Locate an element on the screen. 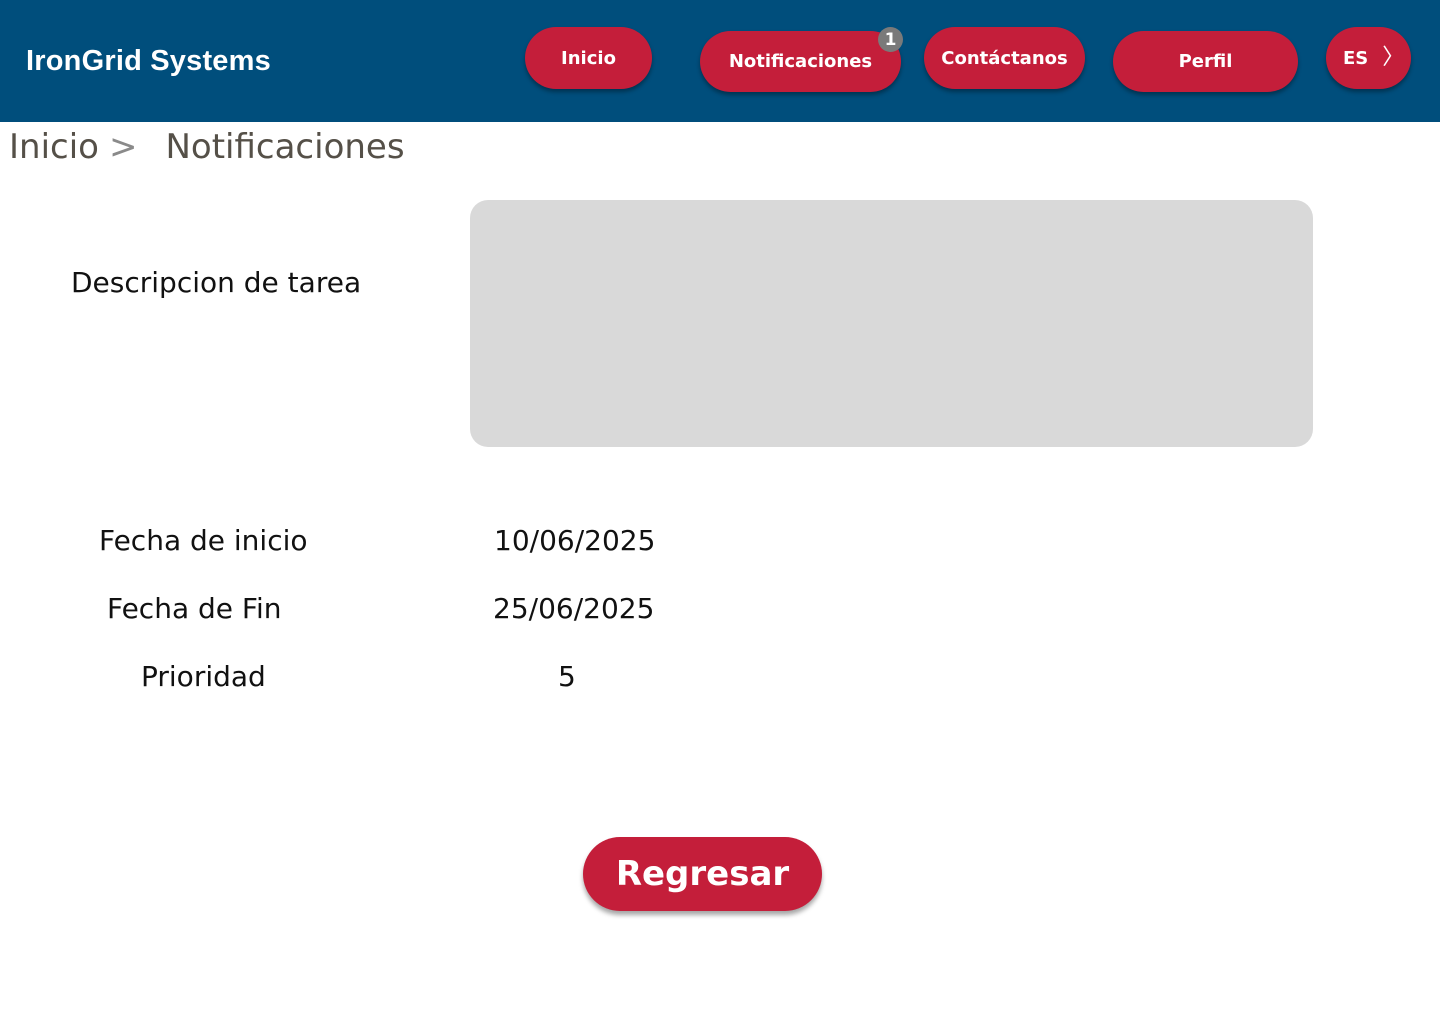  language-selector-button: ES 〉 is located at coordinates (1368, 58).